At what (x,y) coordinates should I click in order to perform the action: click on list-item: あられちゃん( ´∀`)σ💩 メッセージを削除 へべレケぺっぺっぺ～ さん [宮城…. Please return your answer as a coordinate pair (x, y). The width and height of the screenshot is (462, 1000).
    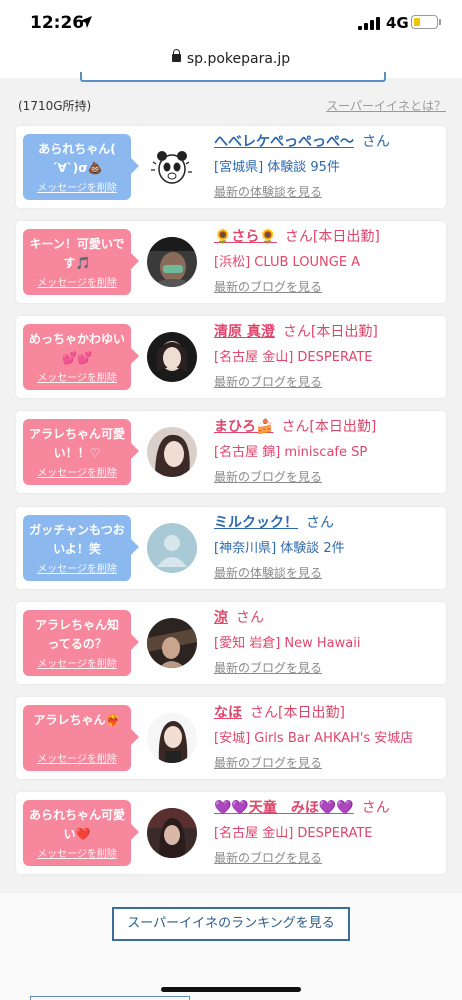
    Looking at the image, I should click on (231, 167).